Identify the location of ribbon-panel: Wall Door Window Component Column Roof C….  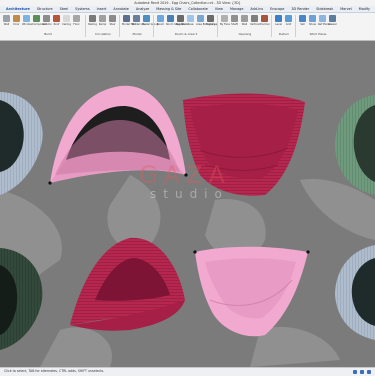
(187, 27).